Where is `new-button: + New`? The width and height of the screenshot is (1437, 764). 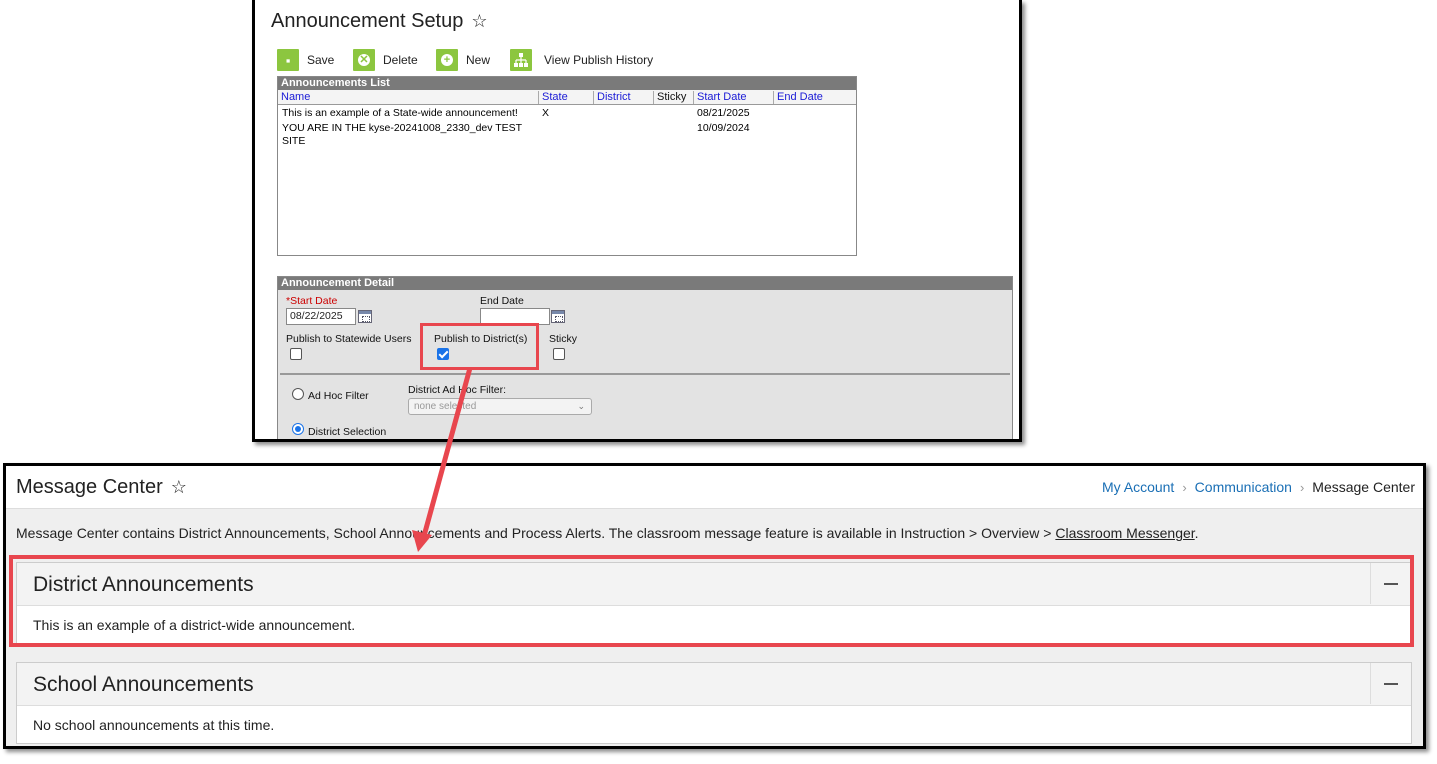 new-button: + New is located at coordinates (463, 60).